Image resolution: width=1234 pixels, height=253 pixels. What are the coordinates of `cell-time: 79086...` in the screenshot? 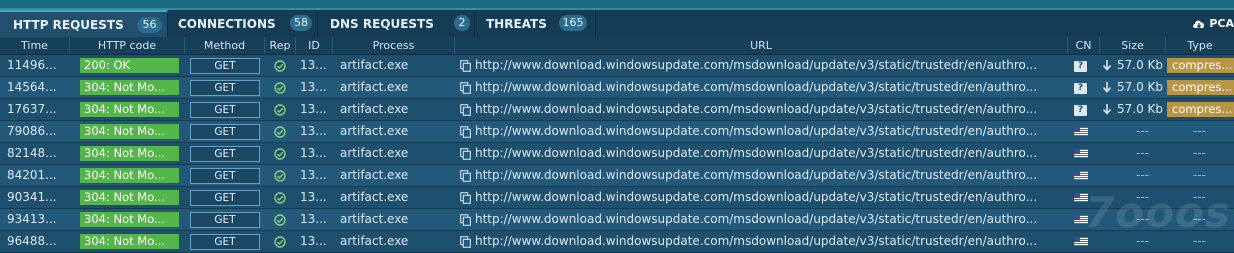 It's located at (32, 131).